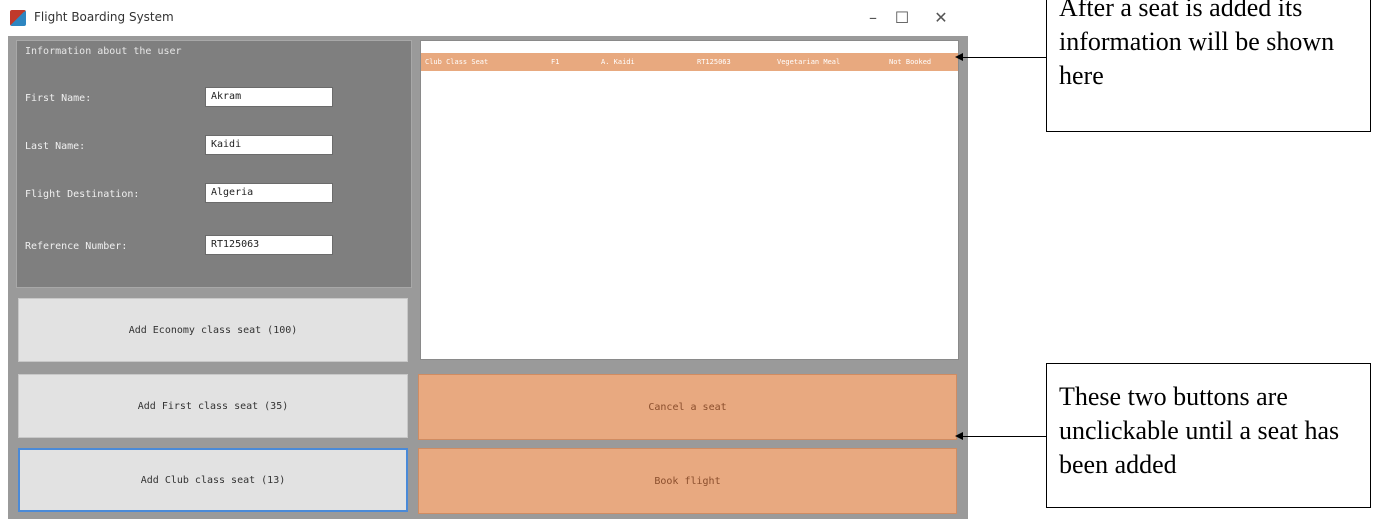 The image size is (1381, 519). What do you see at coordinates (76, 246) in the screenshot?
I see `reference-number-label: Reference Number:` at bounding box center [76, 246].